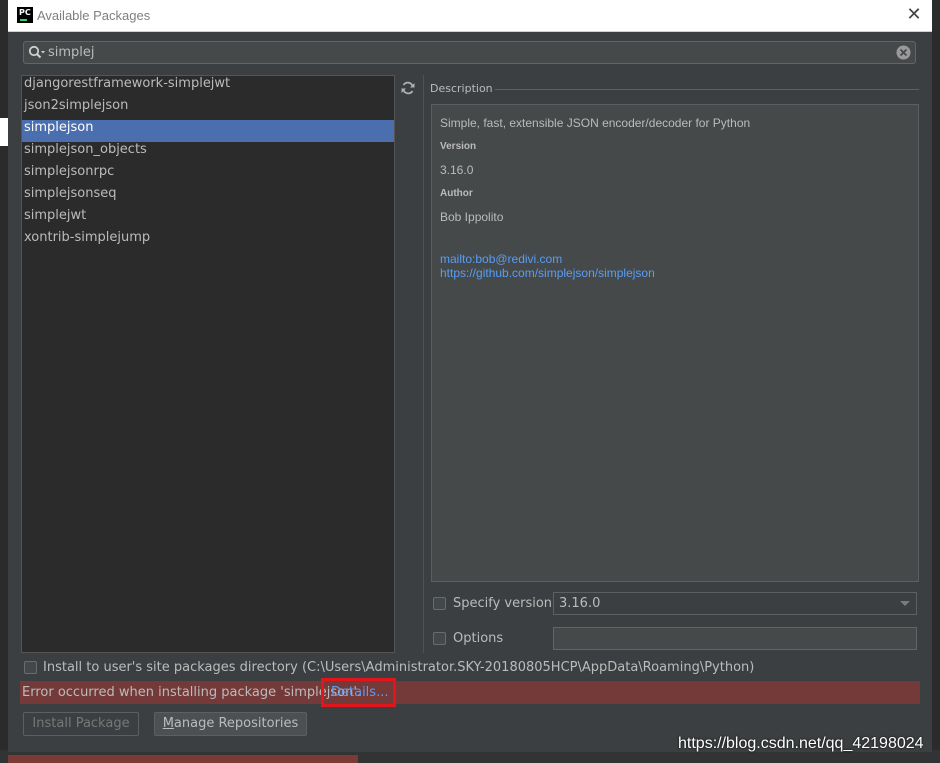 The height and width of the screenshot is (763, 940). I want to click on manage-repositories-button: Manage Repositories, so click(230, 724).